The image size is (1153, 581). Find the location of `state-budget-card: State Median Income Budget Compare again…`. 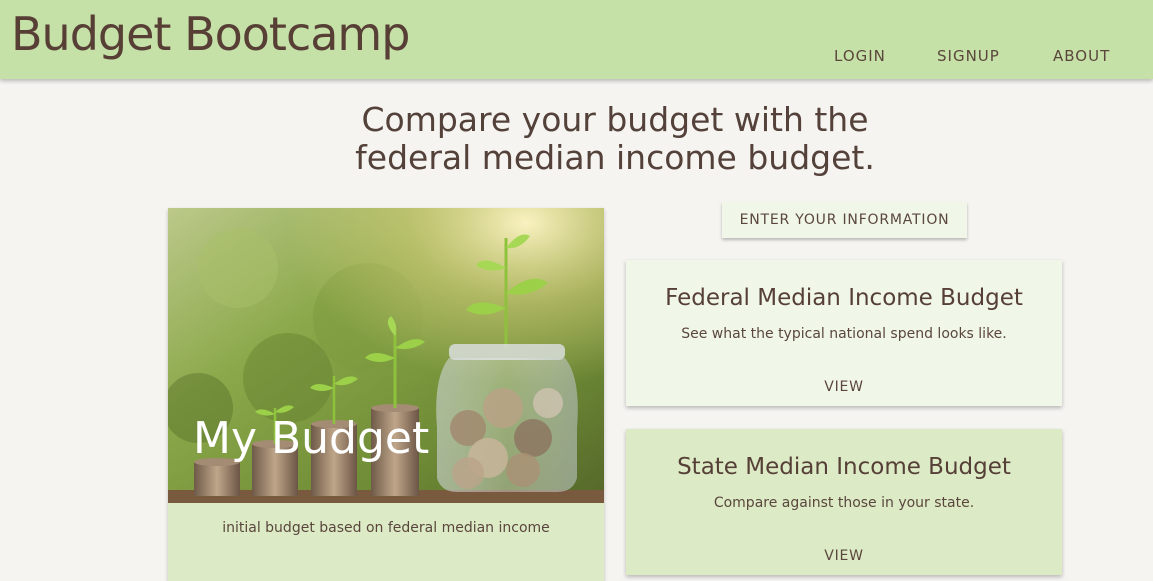

state-budget-card: State Median Income Budget Compare again… is located at coordinates (844, 502).